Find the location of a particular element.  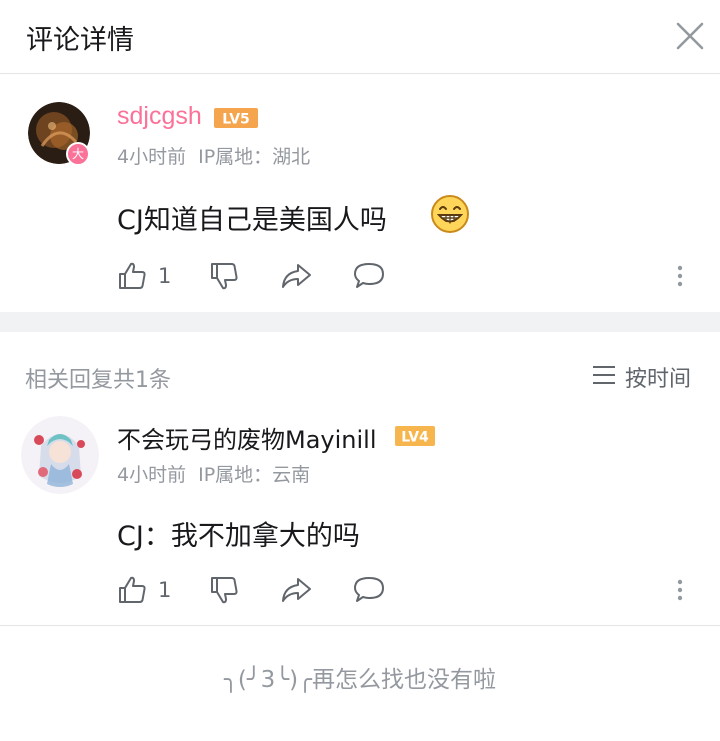

close-icon is located at coordinates (690, 36).